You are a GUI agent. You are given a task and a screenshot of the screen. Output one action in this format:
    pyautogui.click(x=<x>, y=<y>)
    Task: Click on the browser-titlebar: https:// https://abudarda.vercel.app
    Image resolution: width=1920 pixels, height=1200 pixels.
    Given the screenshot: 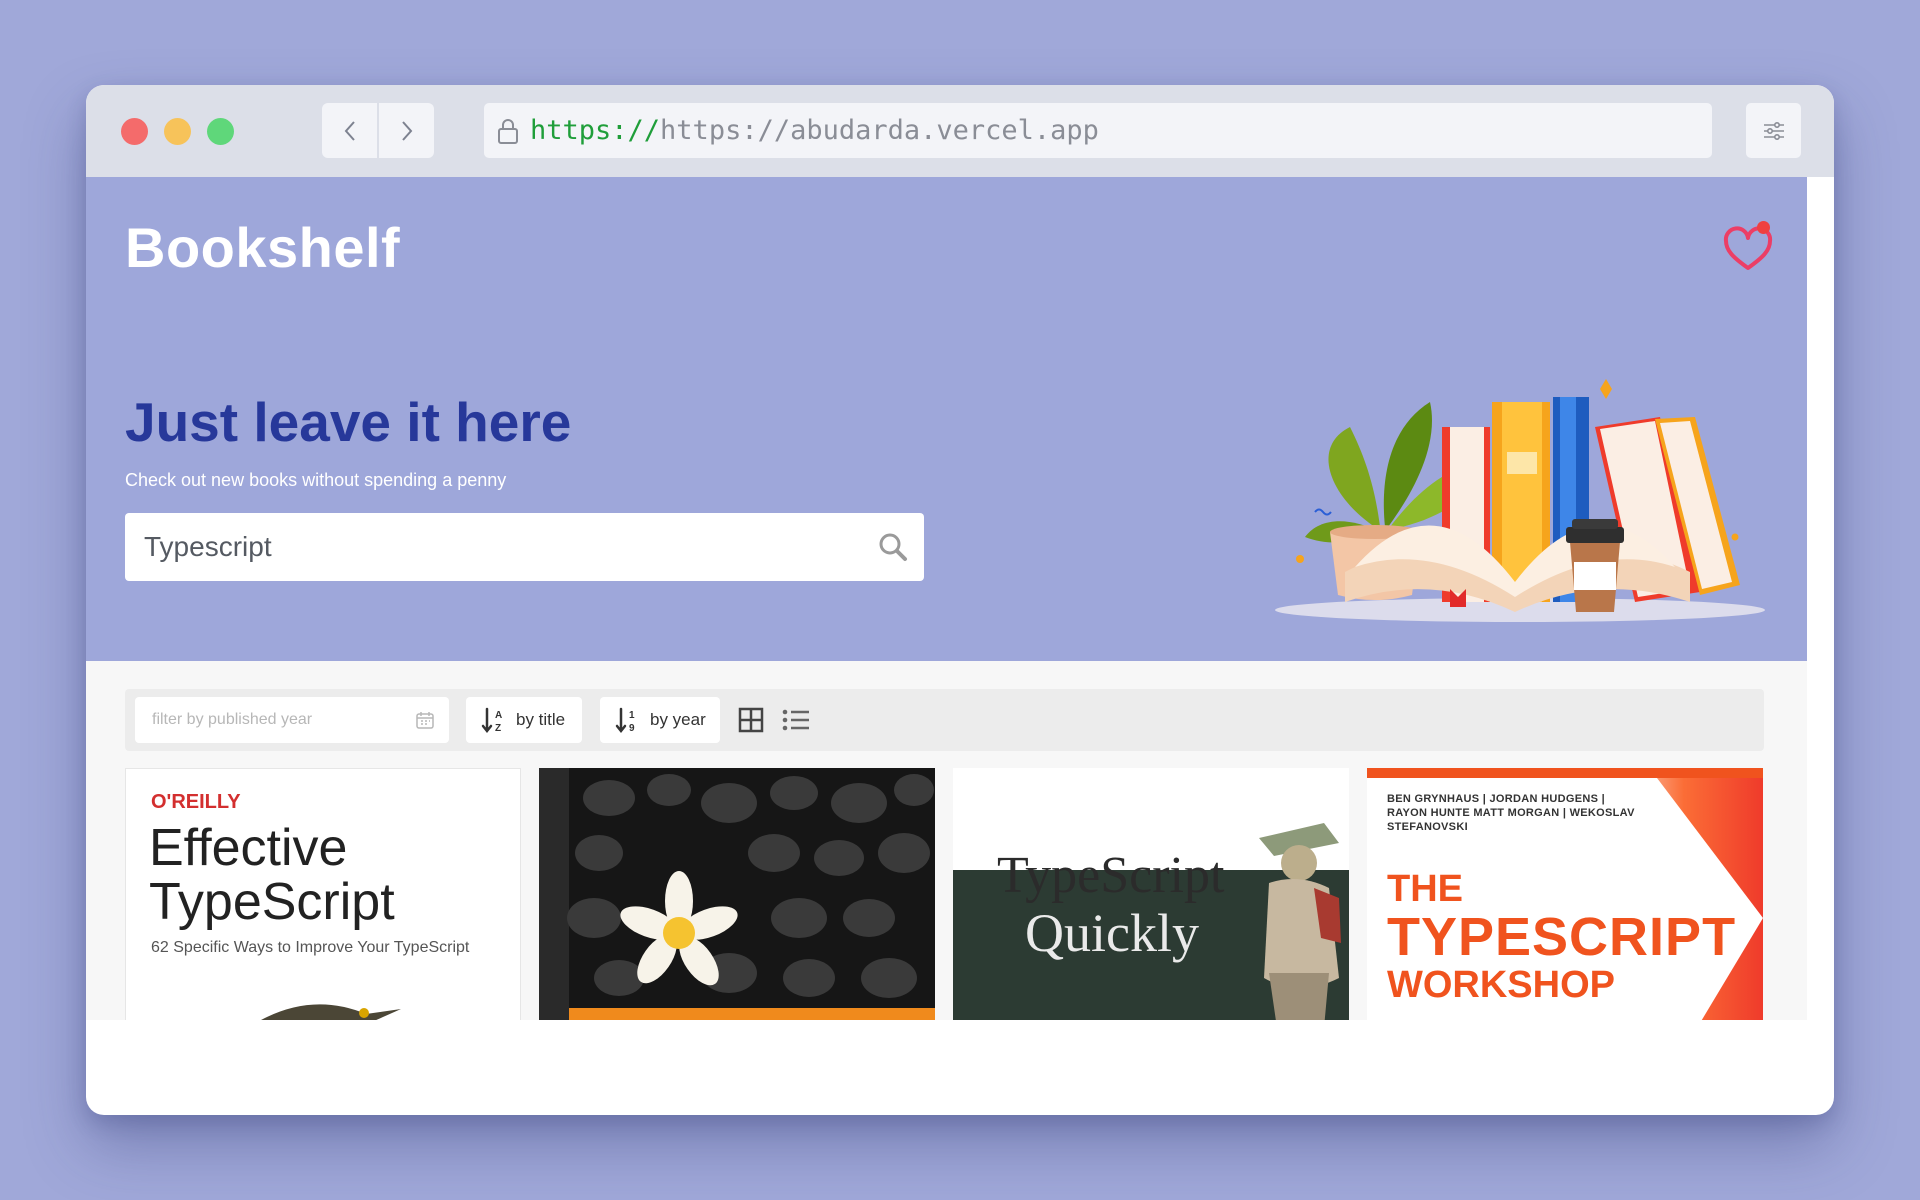 What is the action you would take?
    pyautogui.click(x=960, y=131)
    